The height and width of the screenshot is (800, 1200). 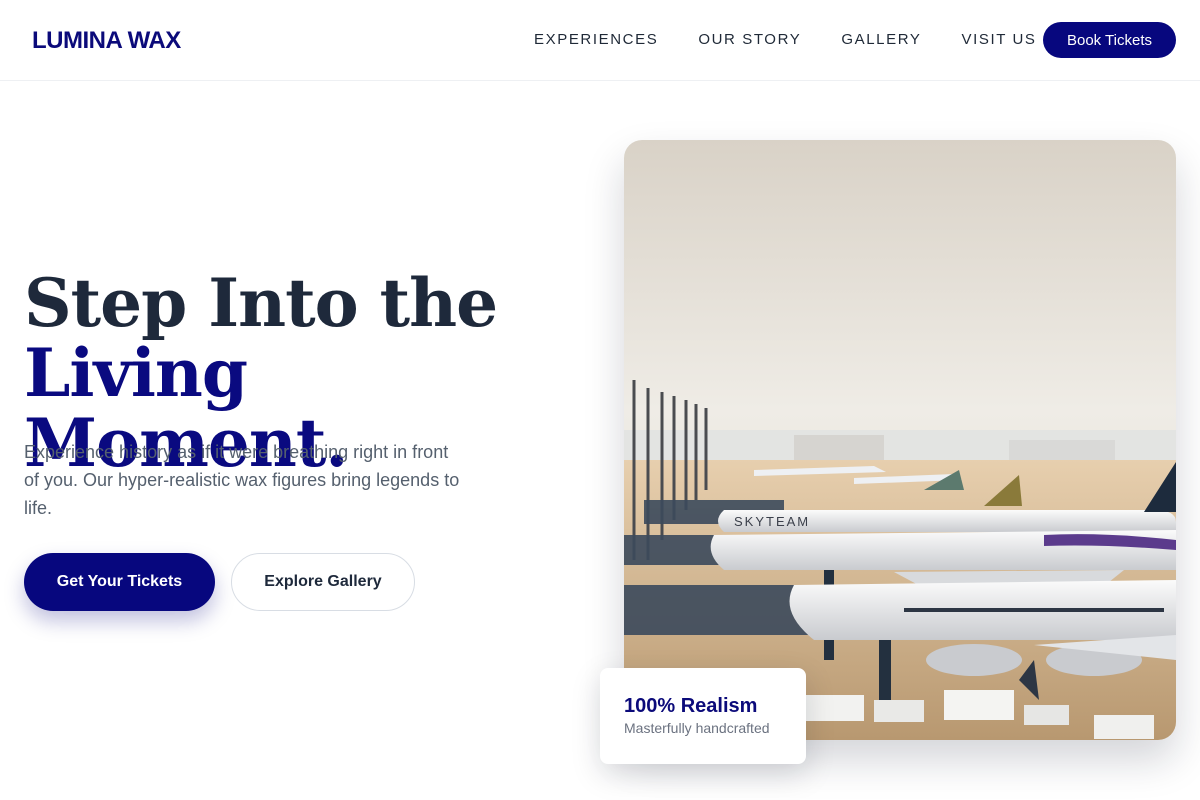 What do you see at coordinates (772, 521) in the screenshot?
I see `skyteam-label: SKYTEAM` at bounding box center [772, 521].